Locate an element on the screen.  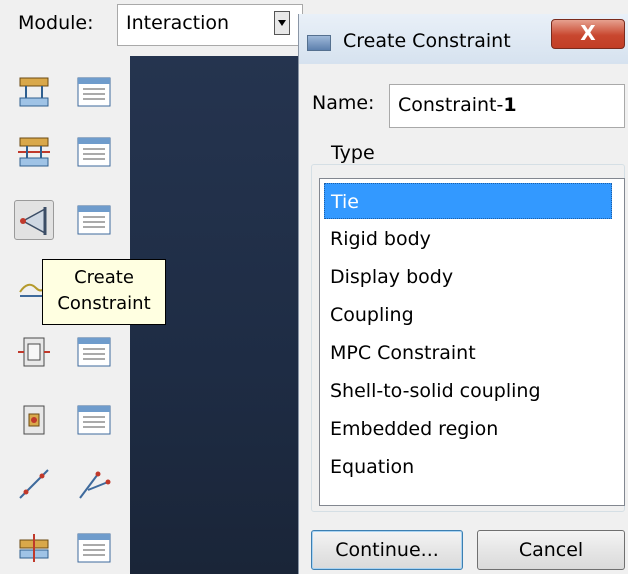
create-fastener-icon is located at coordinates (34, 420).